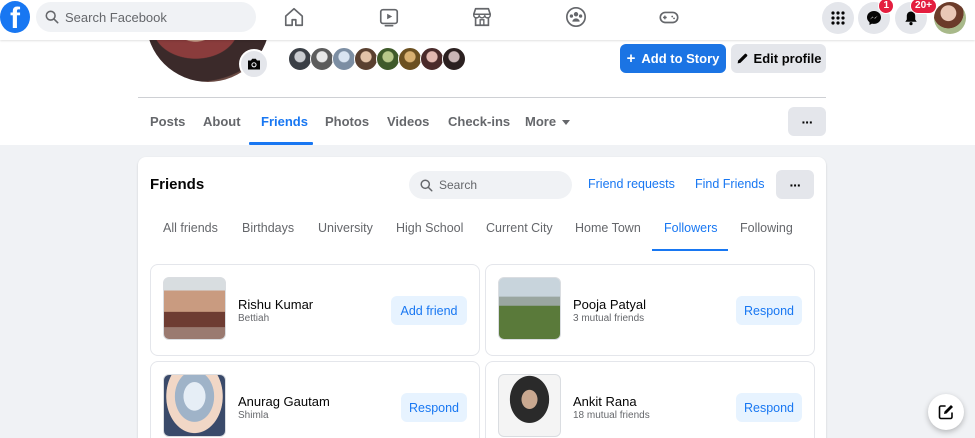 The width and height of the screenshot is (975, 438). Describe the element at coordinates (566, 123) in the screenshot. I see `caret-down-icon` at that location.